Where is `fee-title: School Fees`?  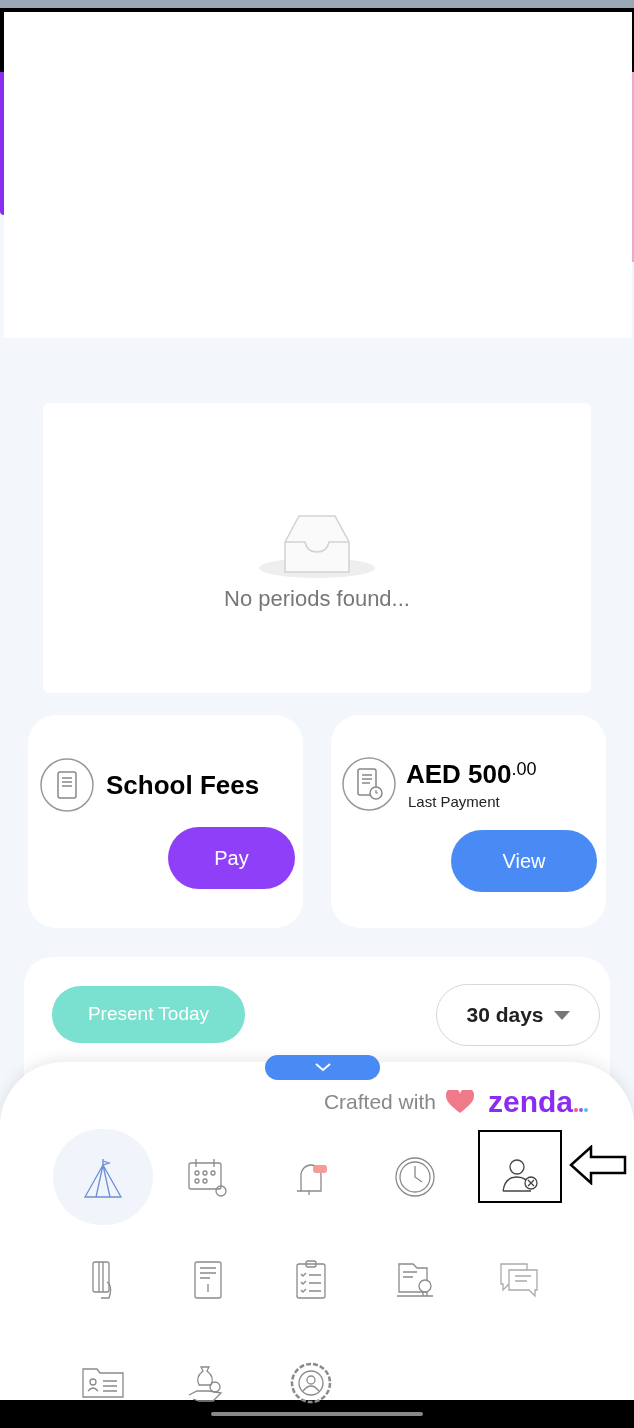
fee-title: School Fees is located at coordinates (183, 785).